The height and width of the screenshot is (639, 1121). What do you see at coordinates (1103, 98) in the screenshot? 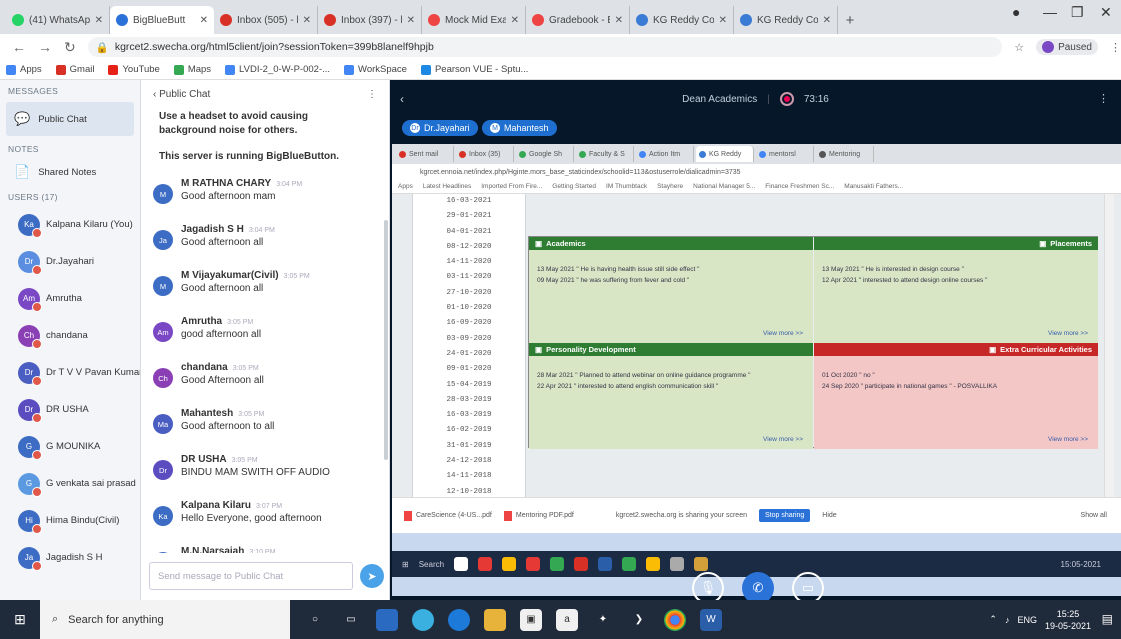
I see `options-icon: ⋮` at bounding box center [1103, 98].